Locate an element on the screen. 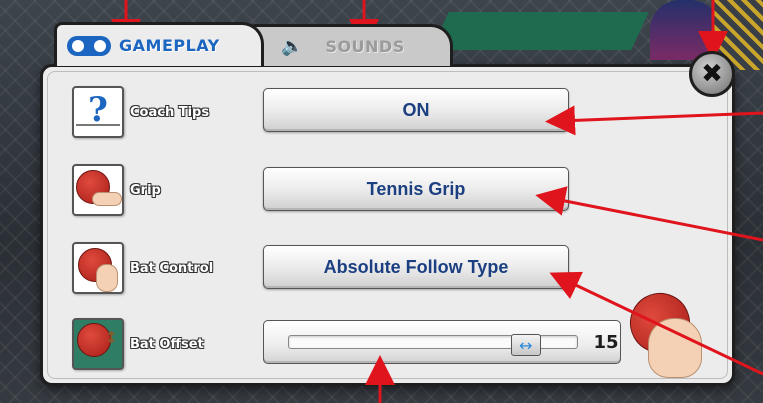 Image resolution: width=763 pixels, height=403 pixels. background-table is located at coordinates (540, 31).